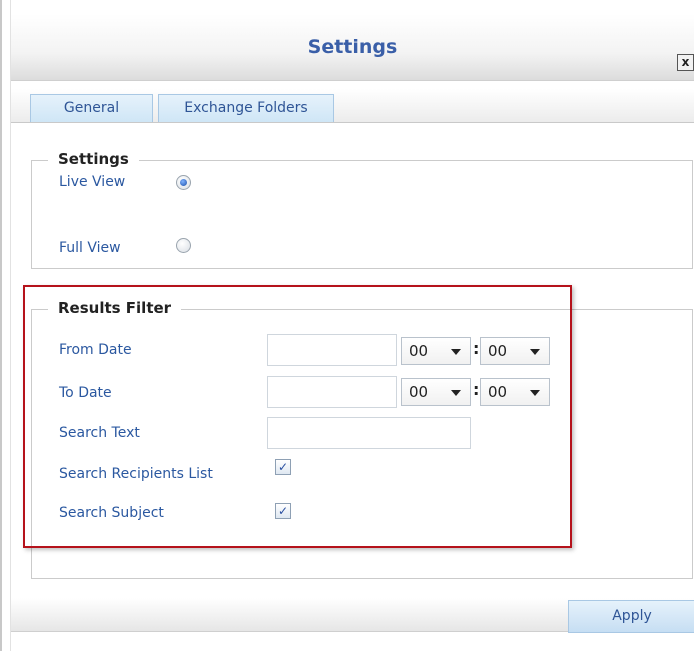 This screenshot has width=694, height=651. I want to click on live-view-label: Live View, so click(92, 182).